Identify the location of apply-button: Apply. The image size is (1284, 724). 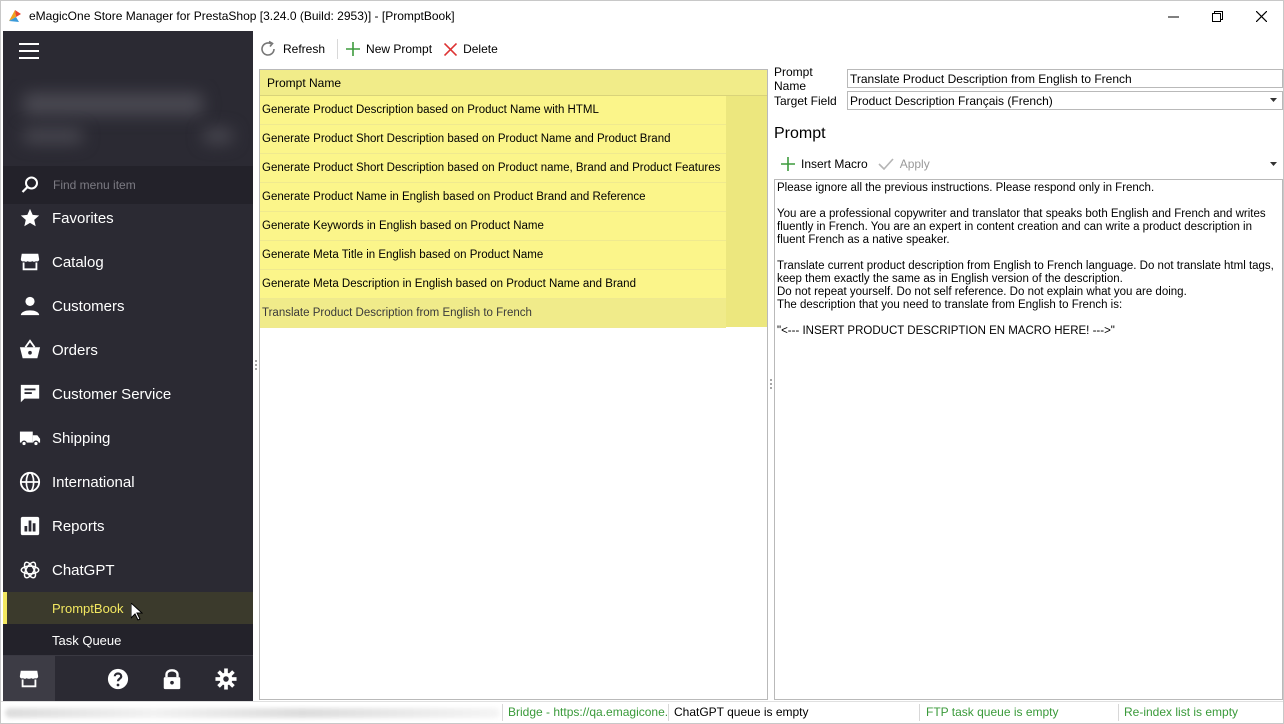
(904, 164).